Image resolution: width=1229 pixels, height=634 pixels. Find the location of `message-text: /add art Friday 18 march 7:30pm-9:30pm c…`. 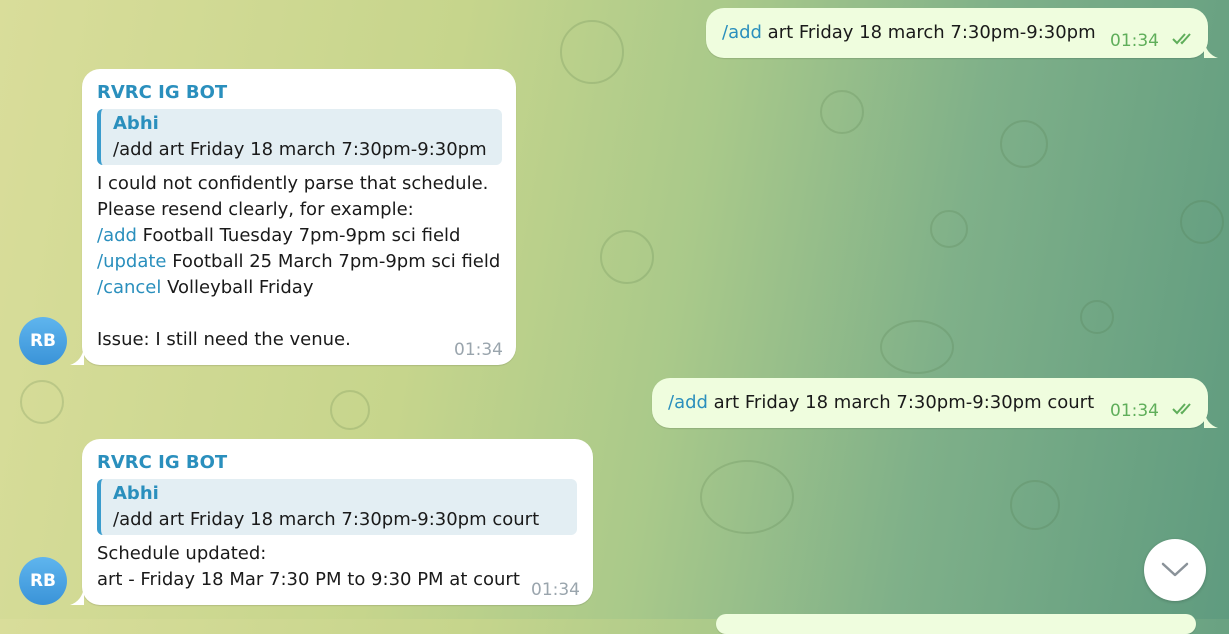

message-text: /add art Friday 18 march 7:30pm-9:30pm c… is located at coordinates (881, 403).